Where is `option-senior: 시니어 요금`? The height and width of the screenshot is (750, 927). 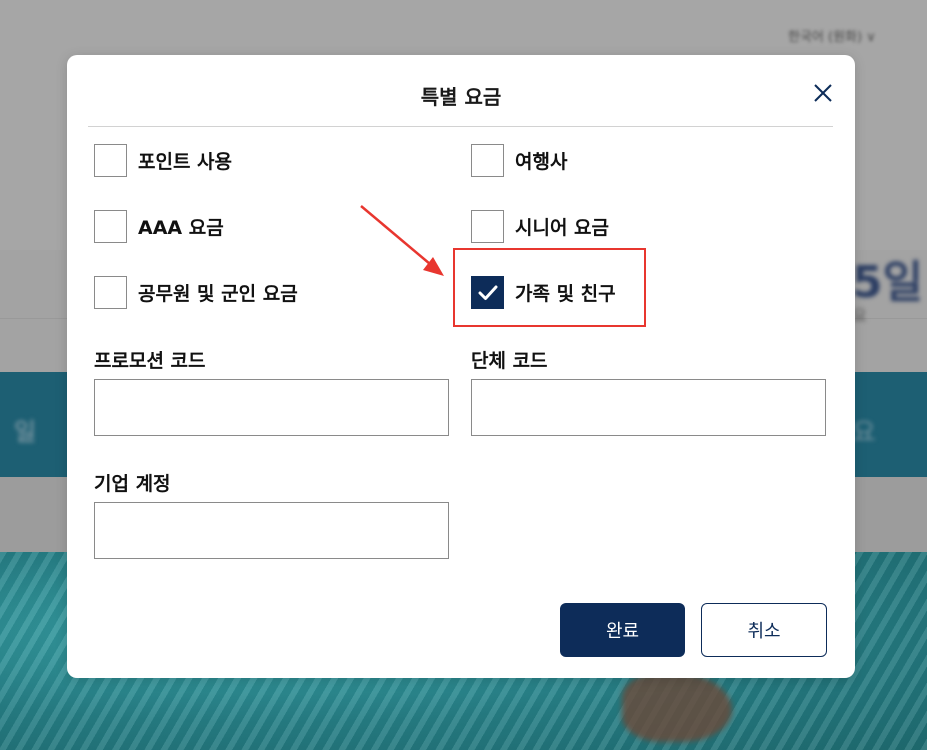 option-senior: 시니어 요금 is located at coordinates (540, 226).